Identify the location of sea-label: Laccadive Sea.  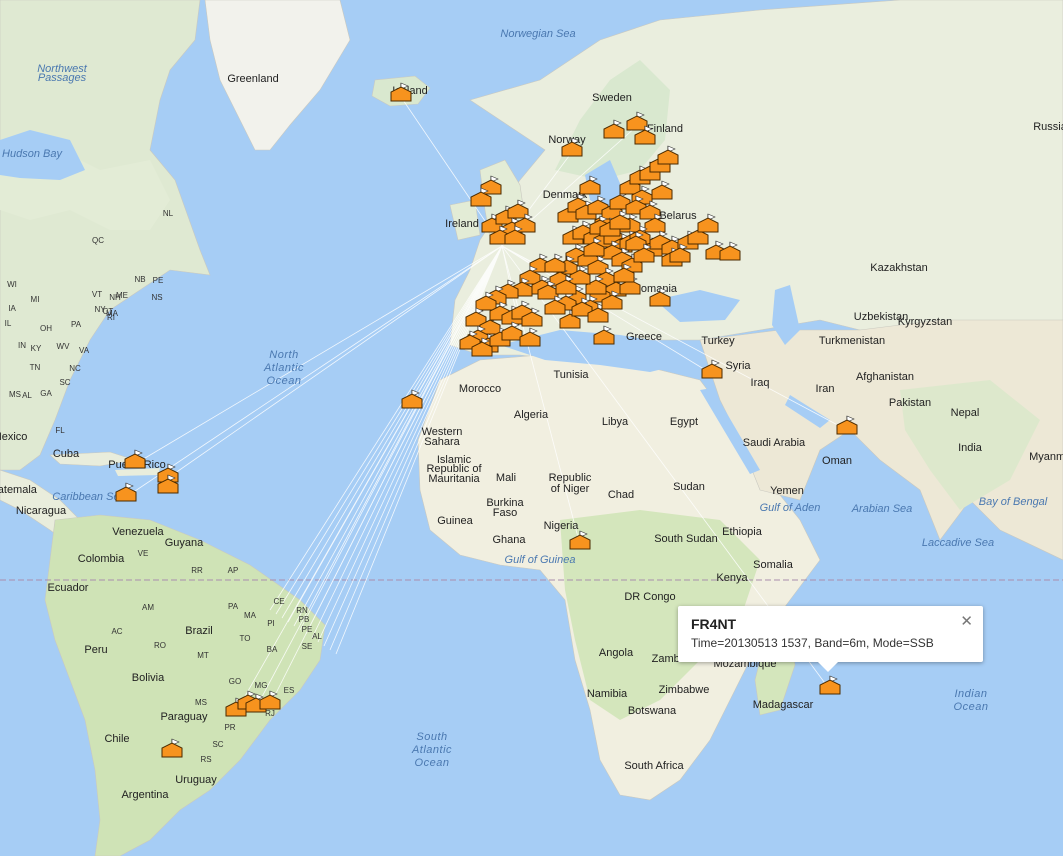
(958, 543).